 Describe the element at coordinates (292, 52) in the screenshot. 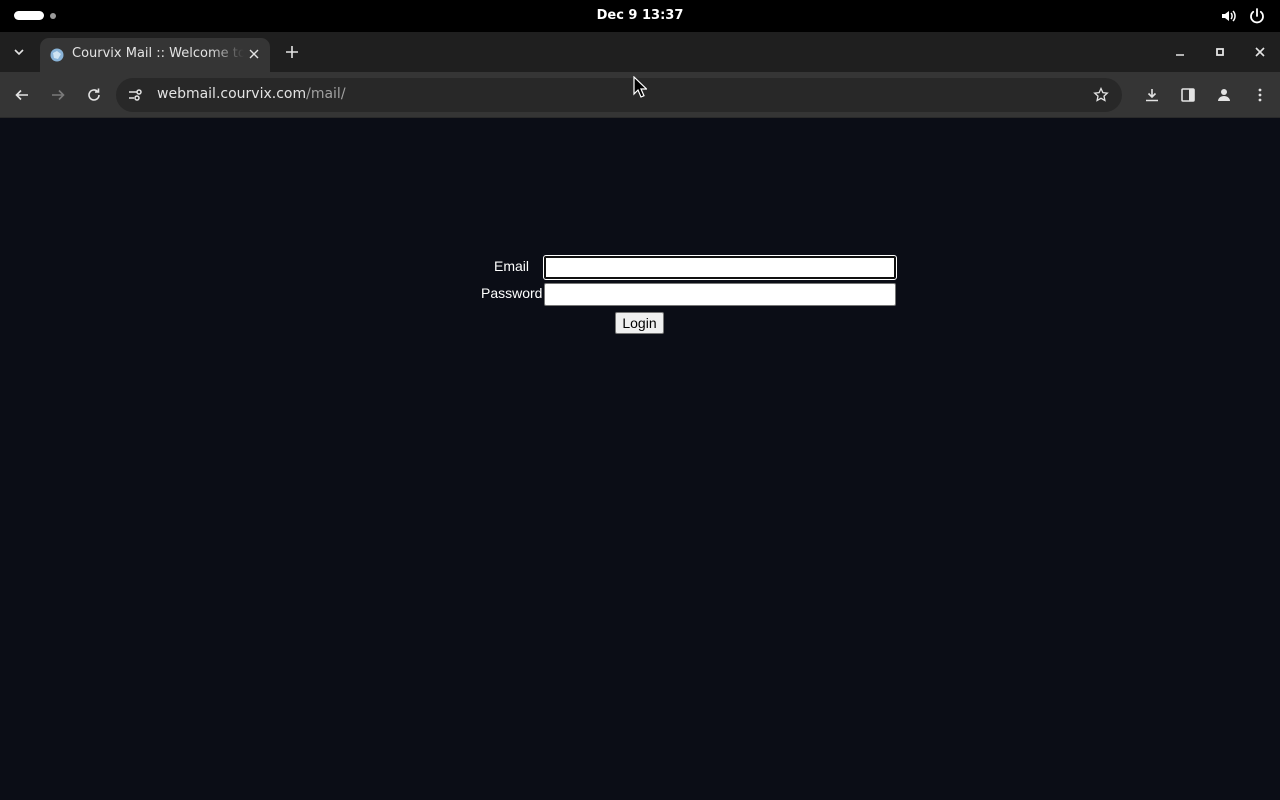

I see `new-tab-icon` at that location.